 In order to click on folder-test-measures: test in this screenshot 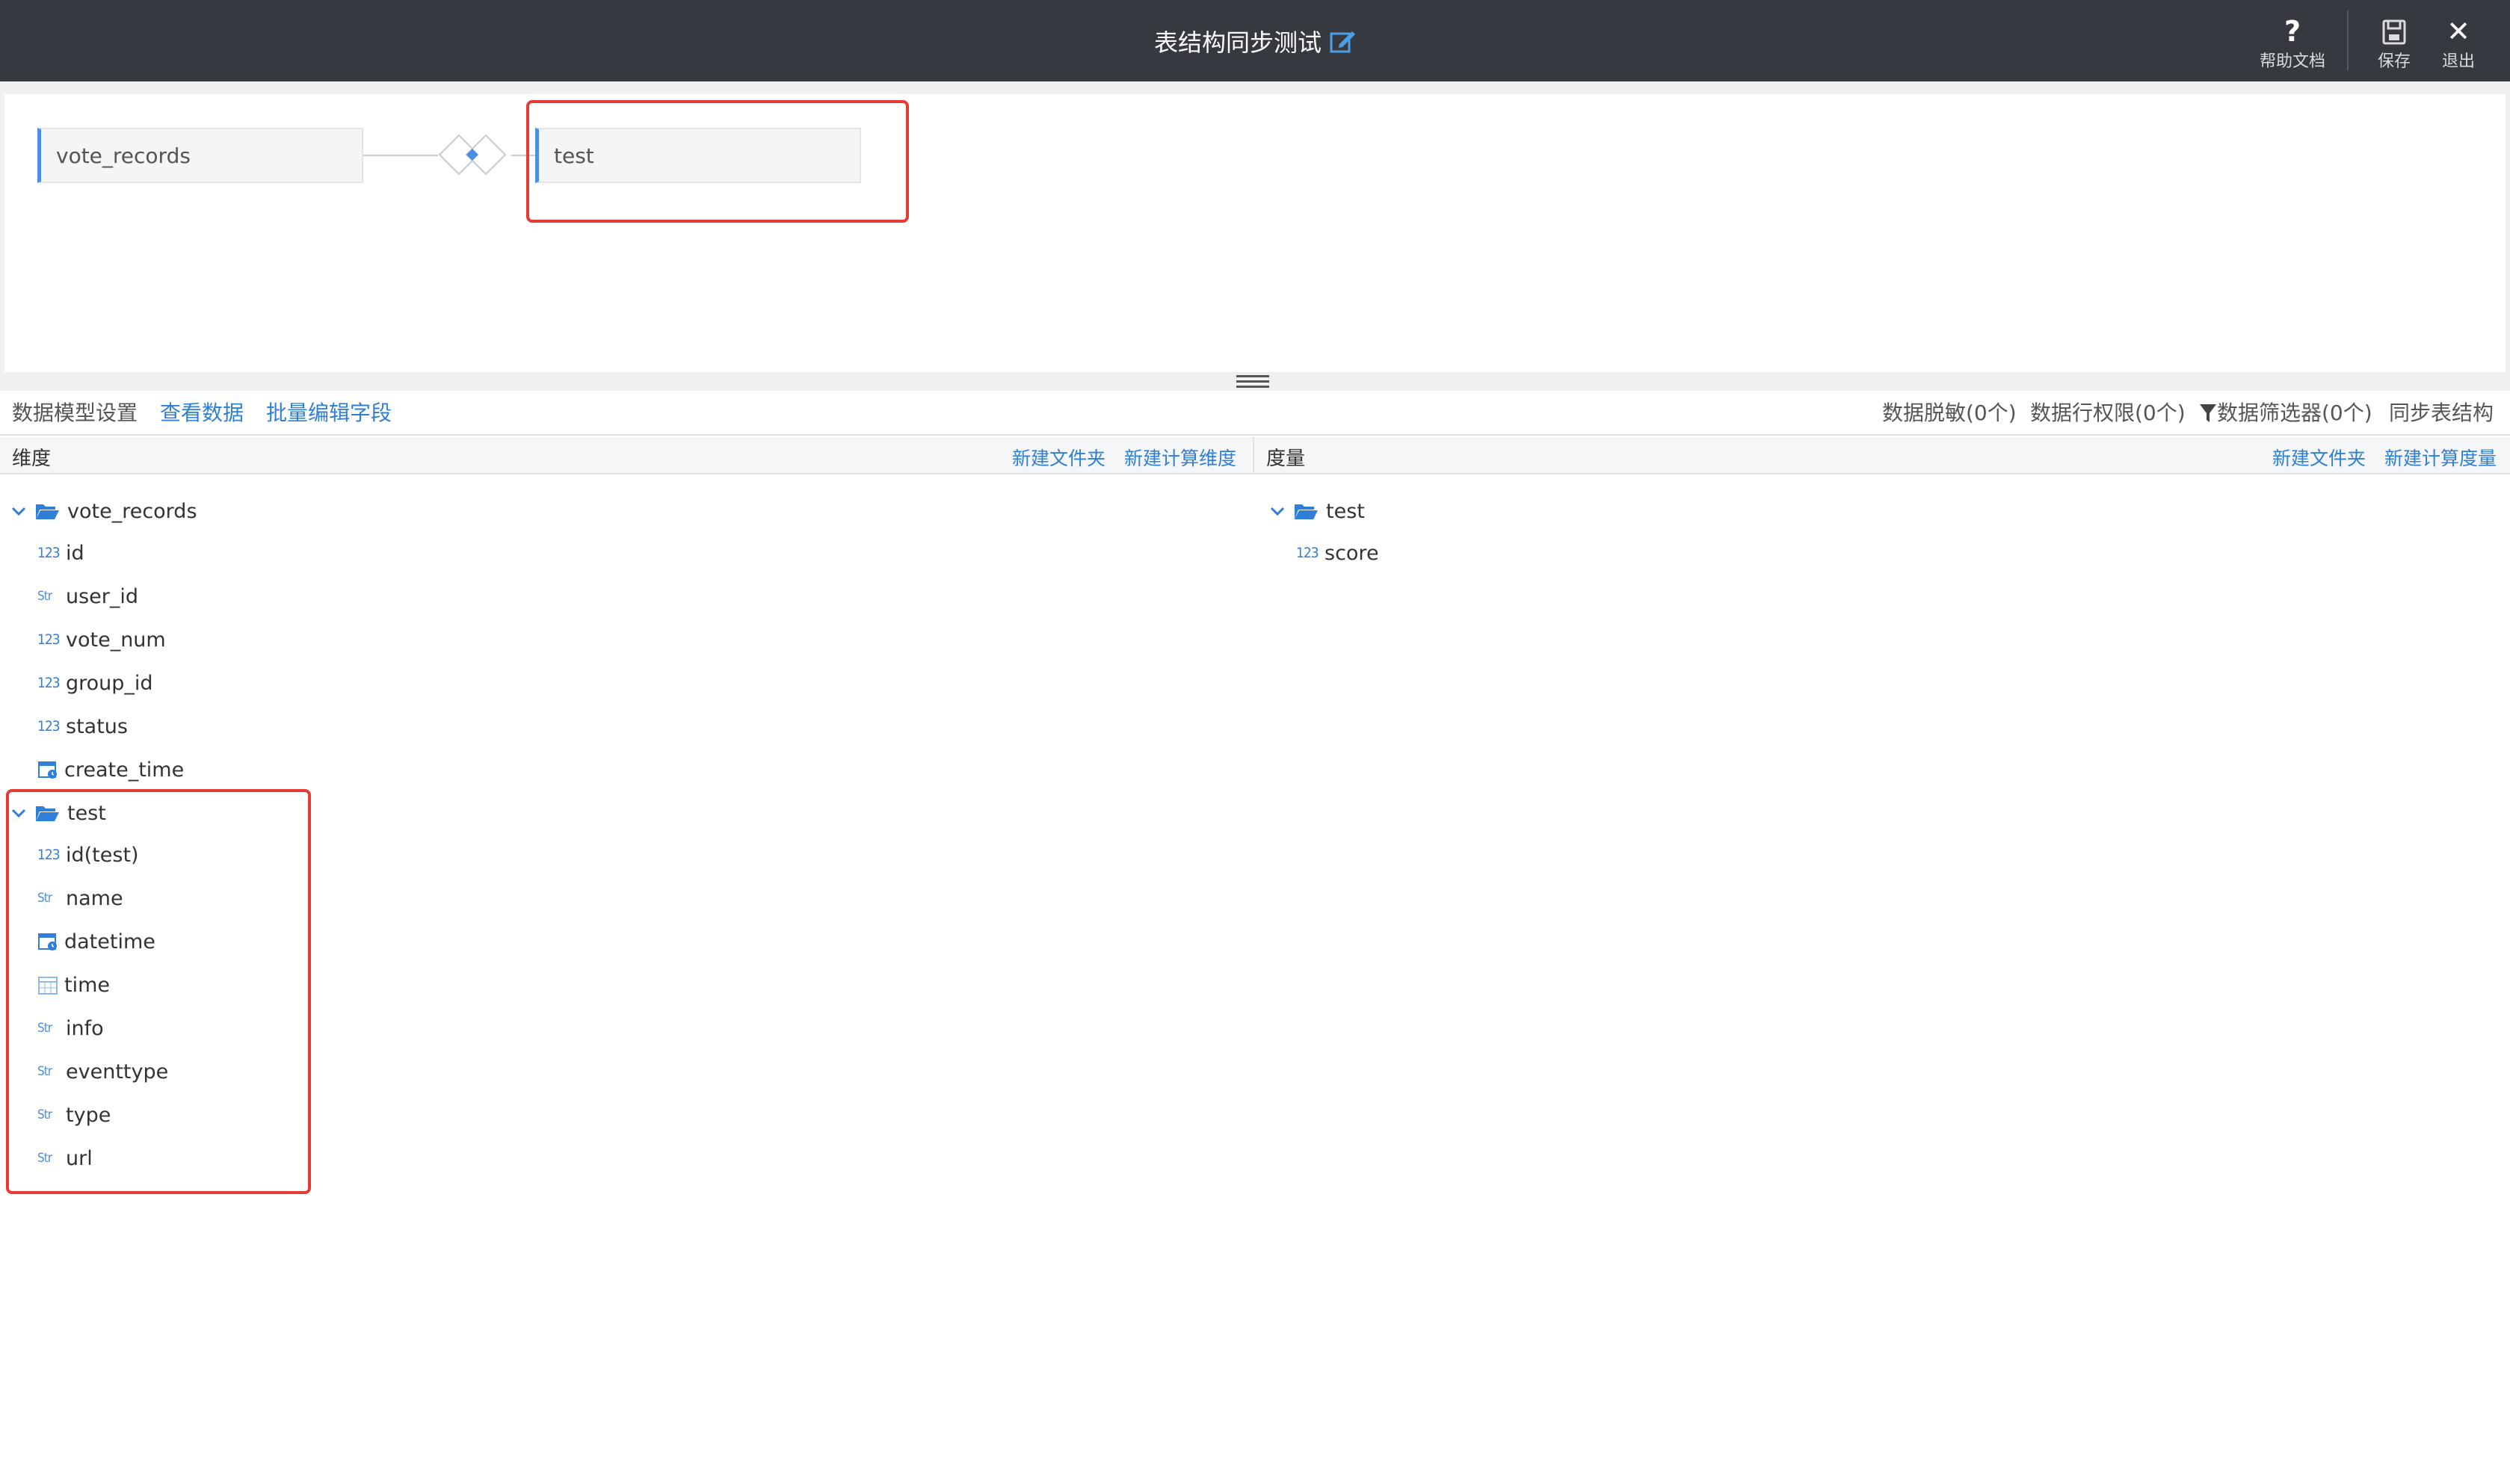, I will do `click(1316, 511)`.